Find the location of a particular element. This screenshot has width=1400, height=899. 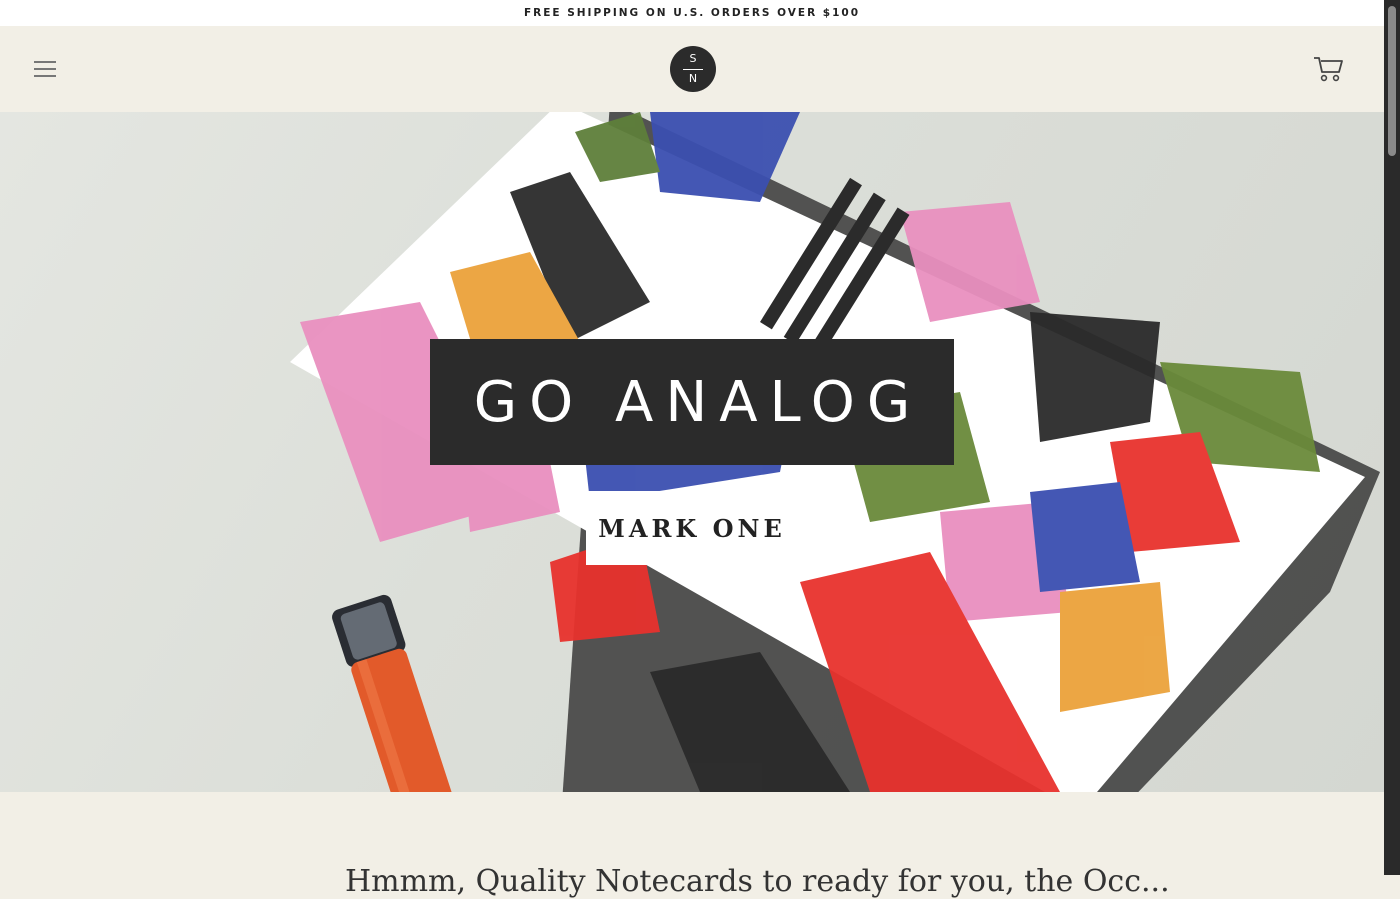

mark-one-button-label: MARK ONE is located at coordinates (692, 528).